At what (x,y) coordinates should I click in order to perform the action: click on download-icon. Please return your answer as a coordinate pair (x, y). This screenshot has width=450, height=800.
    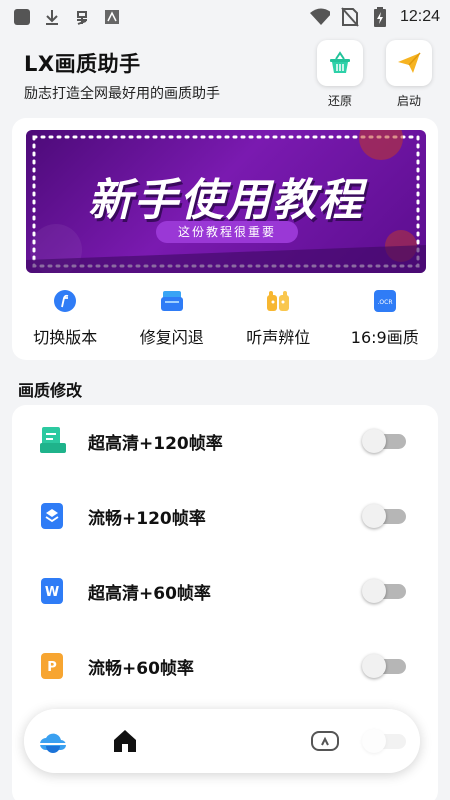
    Looking at the image, I should click on (52, 17).